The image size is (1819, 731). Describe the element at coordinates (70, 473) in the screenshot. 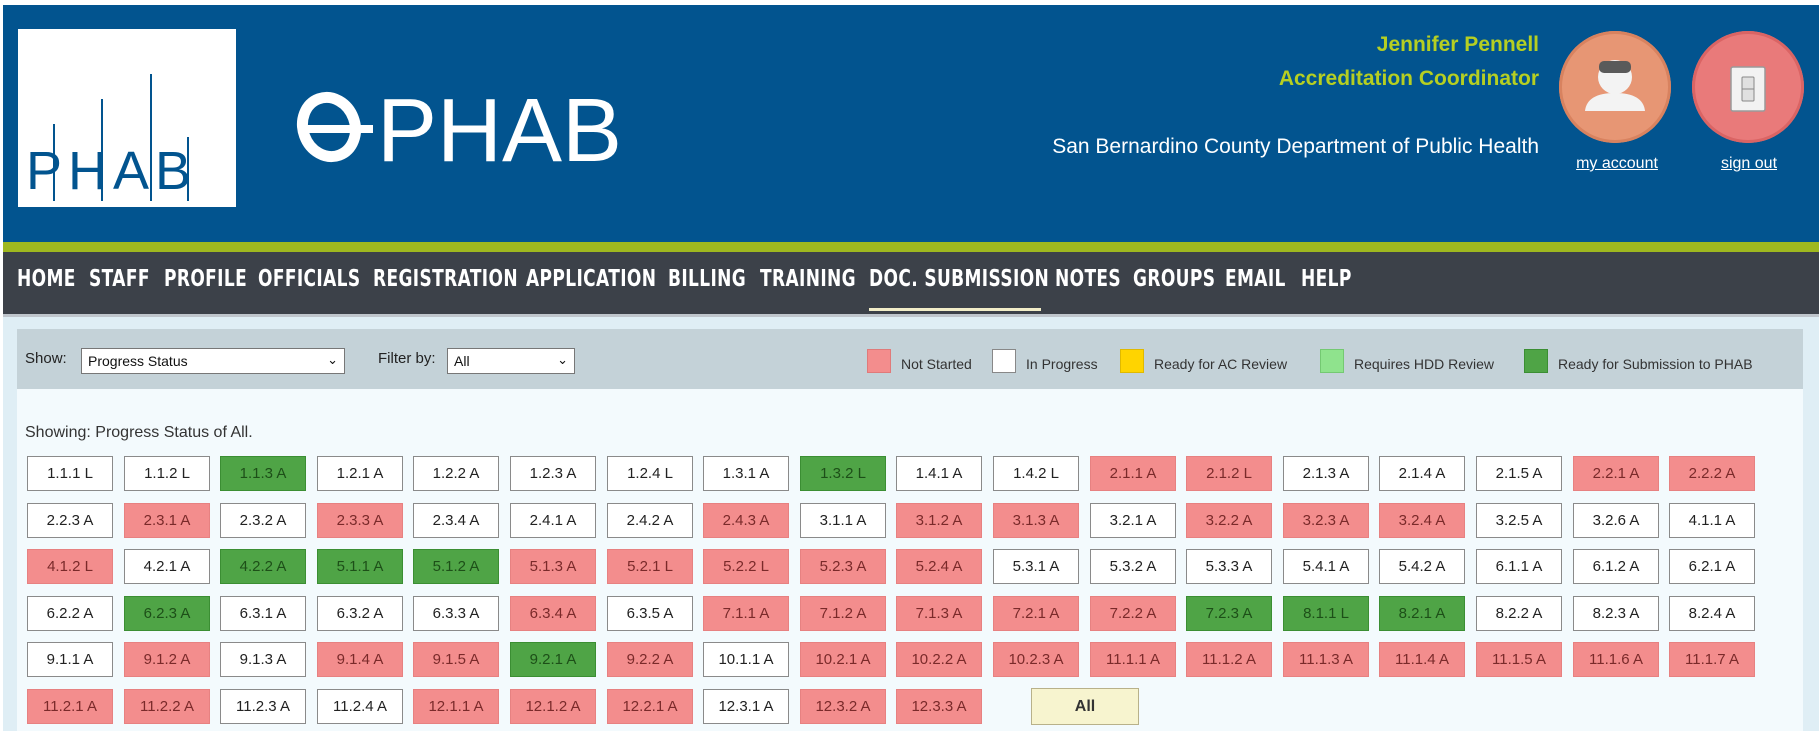

I see `measure-cell: 1.1.1 L` at that location.